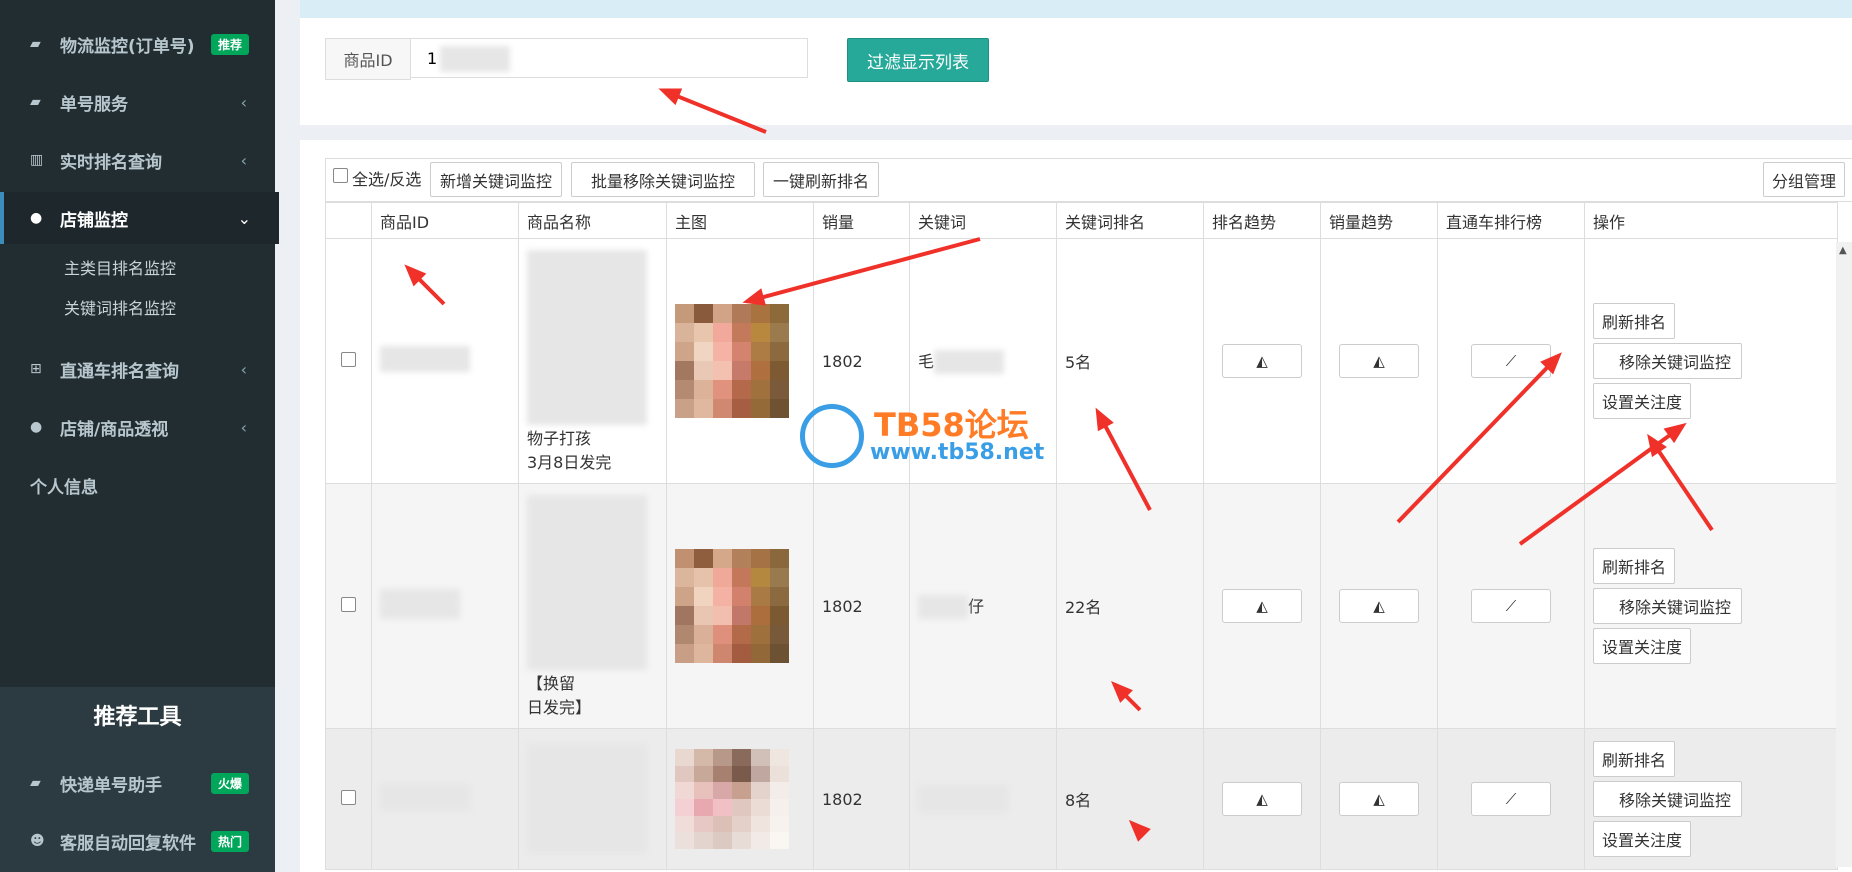 The width and height of the screenshot is (1852, 872). What do you see at coordinates (445, 220) in the screenshot?
I see `header-cell: 商品ID` at bounding box center [445, 220].